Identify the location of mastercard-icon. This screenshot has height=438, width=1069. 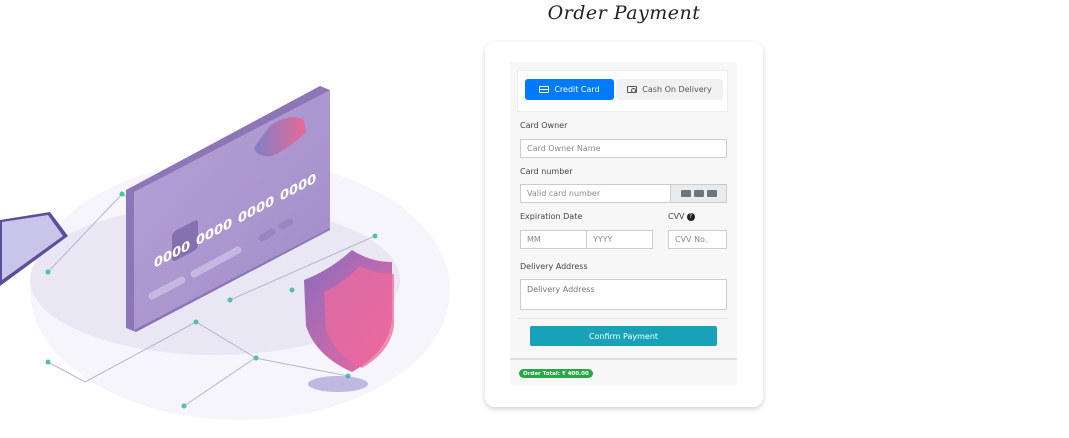
(711, 193).